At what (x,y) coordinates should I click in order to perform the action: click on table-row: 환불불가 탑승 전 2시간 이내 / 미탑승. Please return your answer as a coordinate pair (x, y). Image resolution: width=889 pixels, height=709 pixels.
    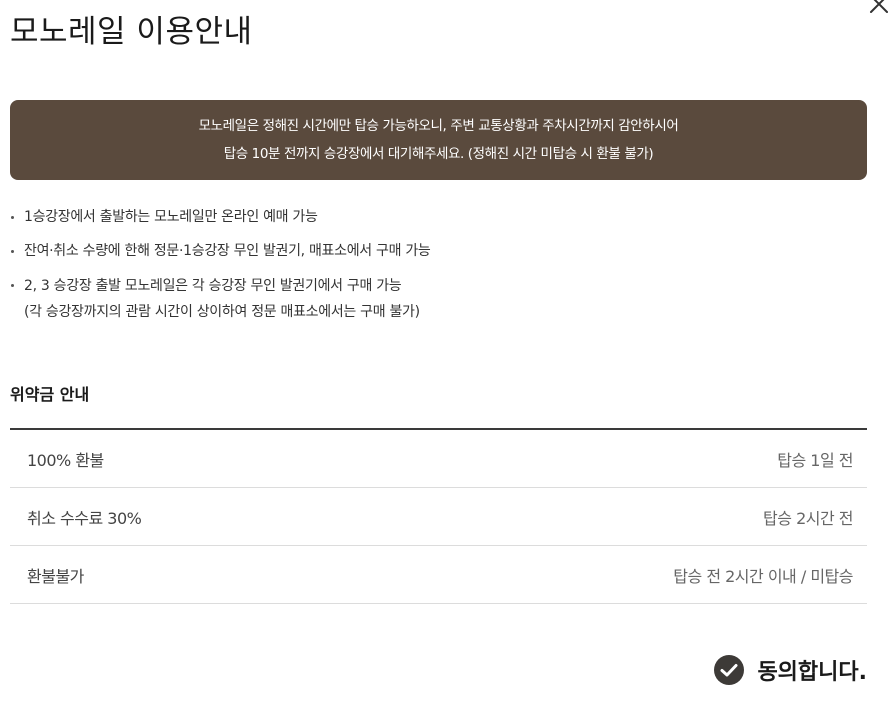
    Looking at the image, I should click on (438, 574).